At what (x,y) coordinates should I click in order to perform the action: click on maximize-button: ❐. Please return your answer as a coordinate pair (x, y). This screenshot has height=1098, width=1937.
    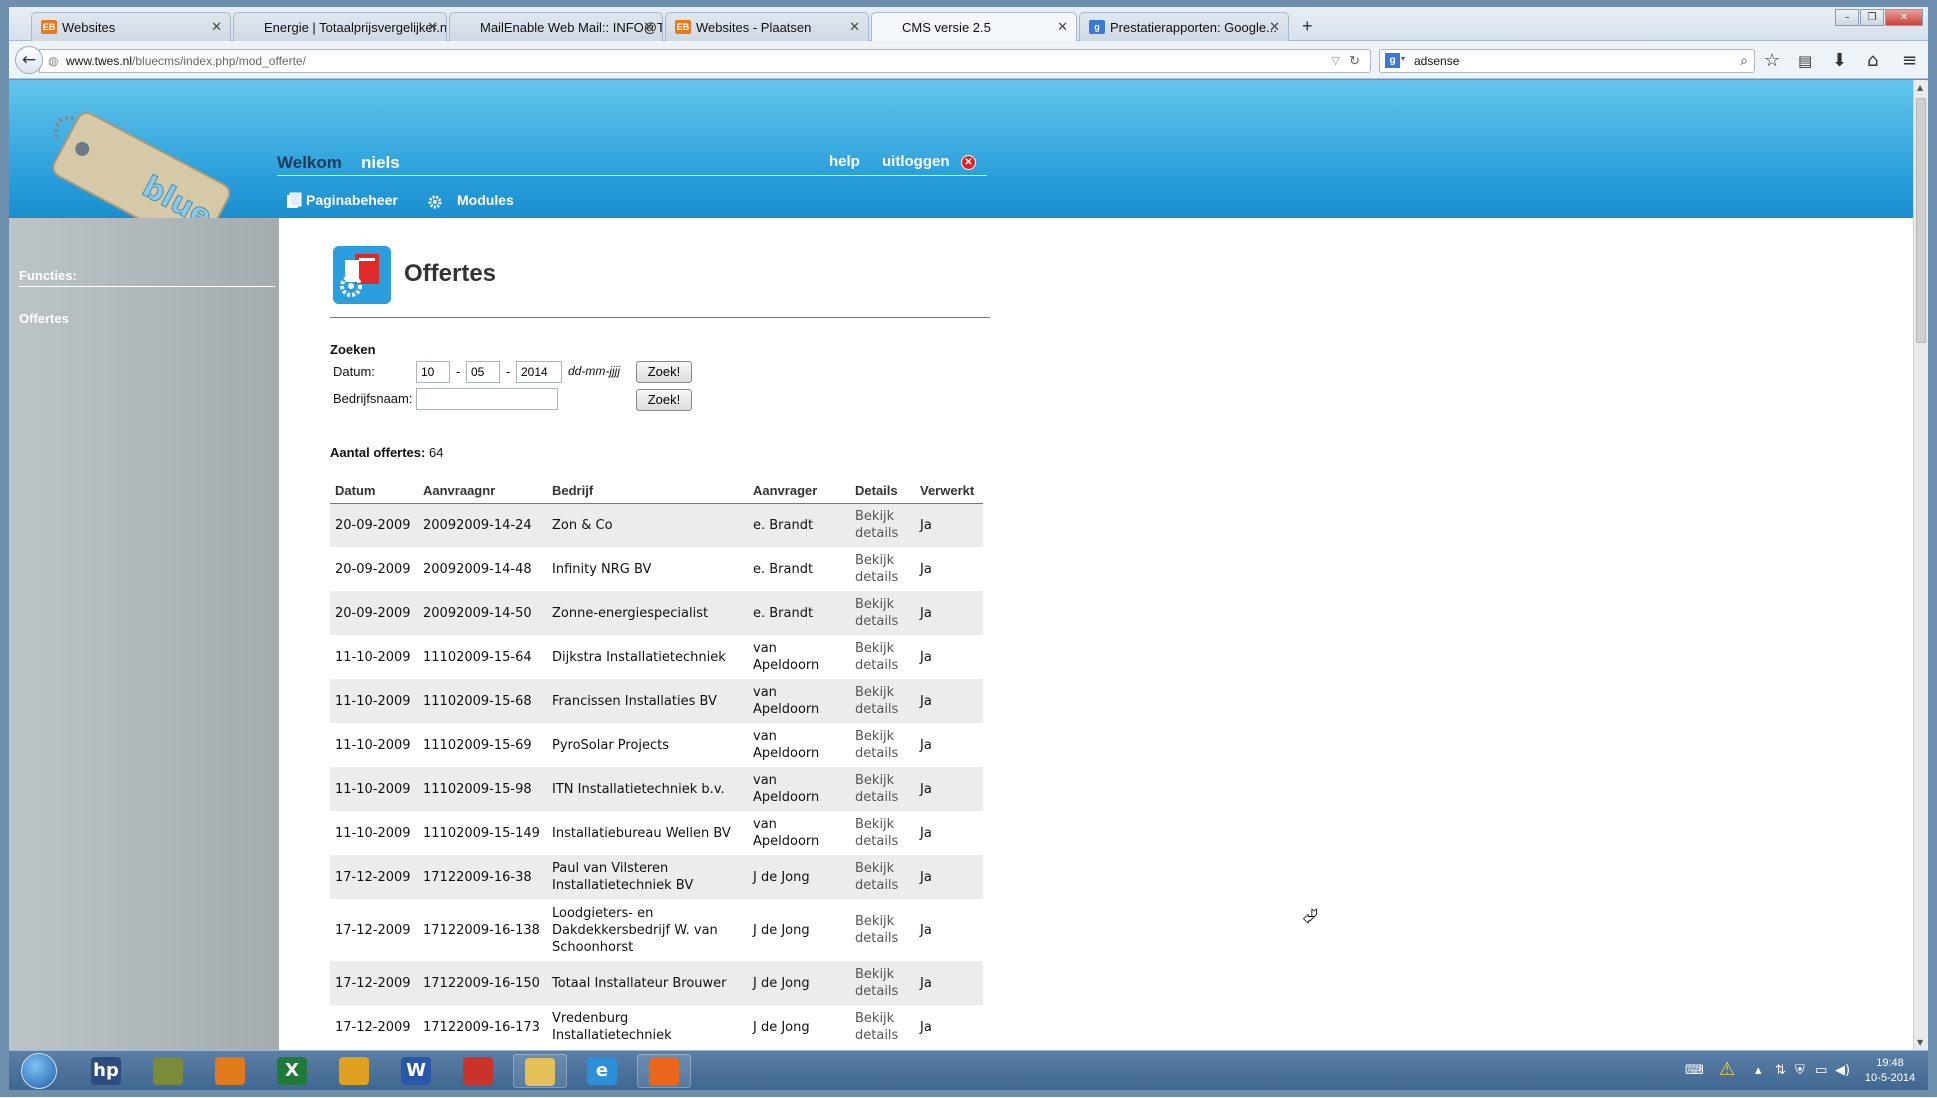
    Looking at the image, I should click on (1872, 17).